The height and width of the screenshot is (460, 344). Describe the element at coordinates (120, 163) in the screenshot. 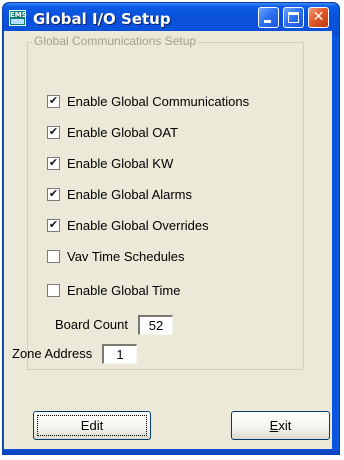

I see `checkbox-label: Enable Global KW` at that location.